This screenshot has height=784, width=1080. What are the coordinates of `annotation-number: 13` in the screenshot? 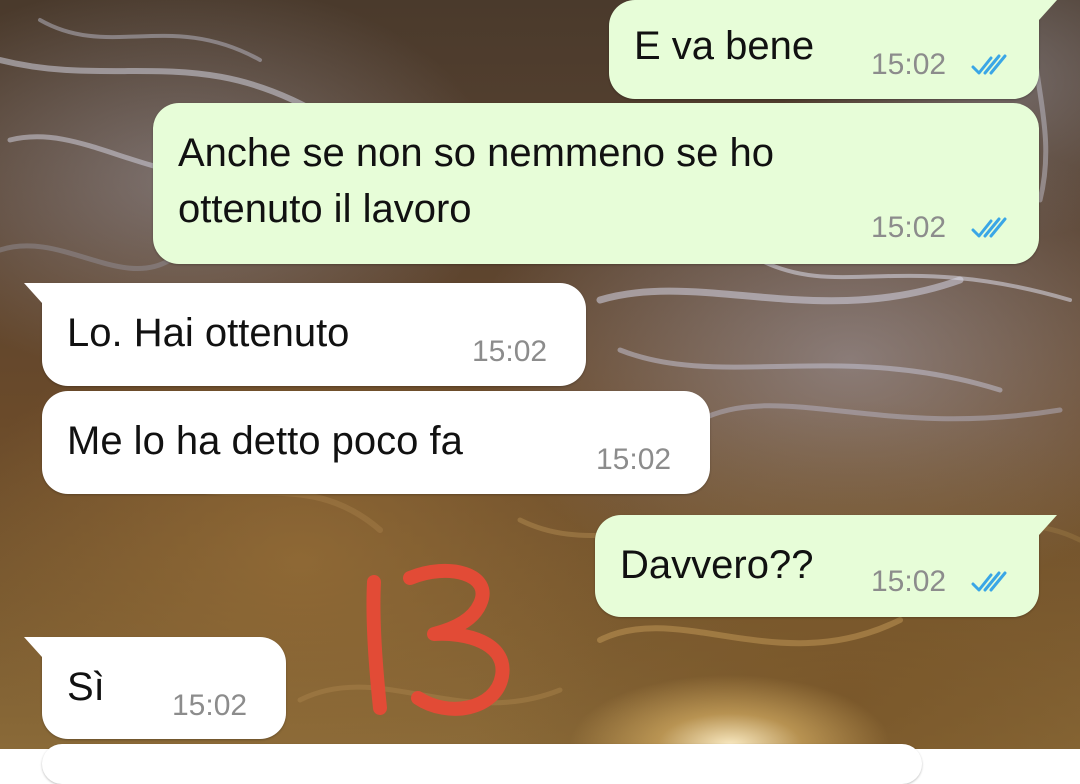 It's located at (438, 639).